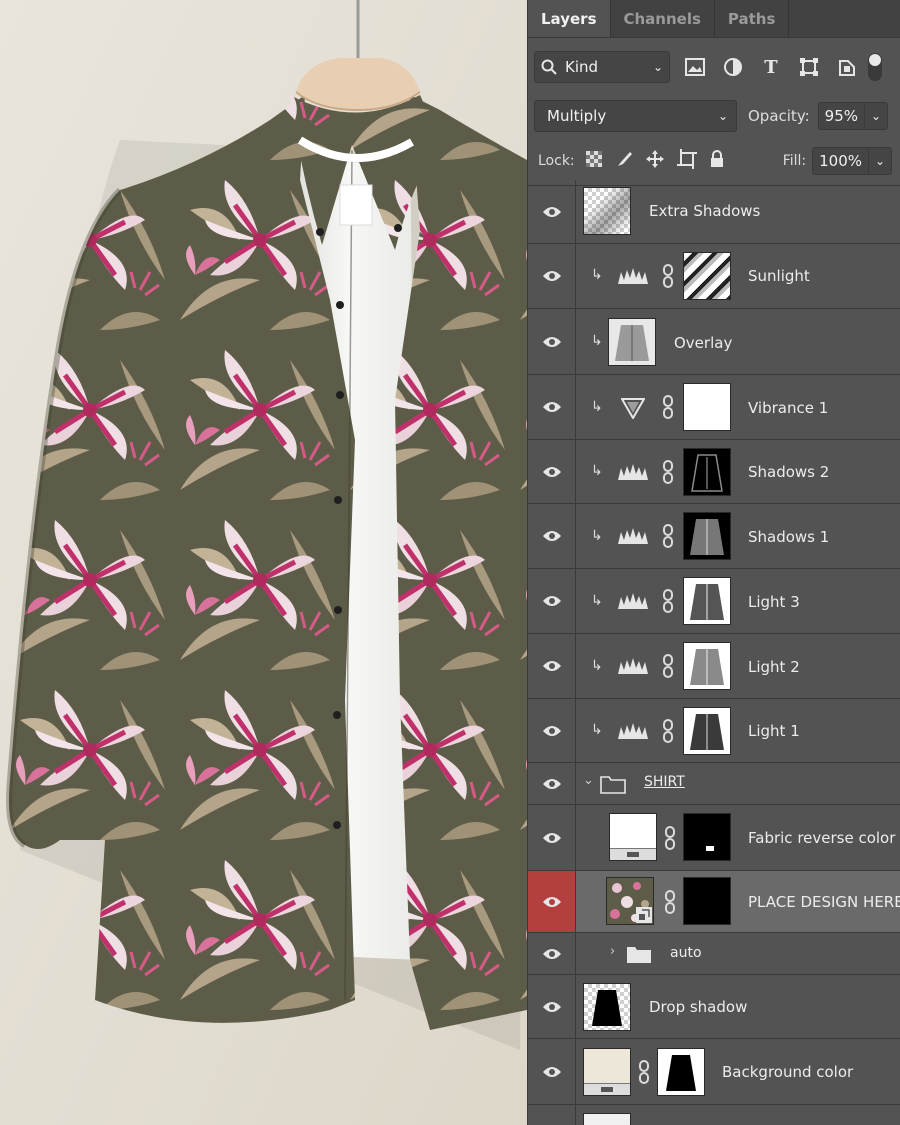 This screenshot has height=1125, width=900. Describe the element at coordinates (714, 212) in the screenshot. I see `layer-row-extra-shadows: Extra Shadows` at that location.